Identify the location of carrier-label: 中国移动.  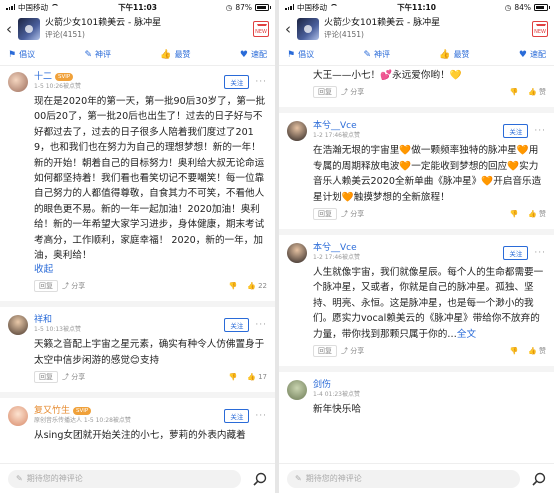
(33, 7).